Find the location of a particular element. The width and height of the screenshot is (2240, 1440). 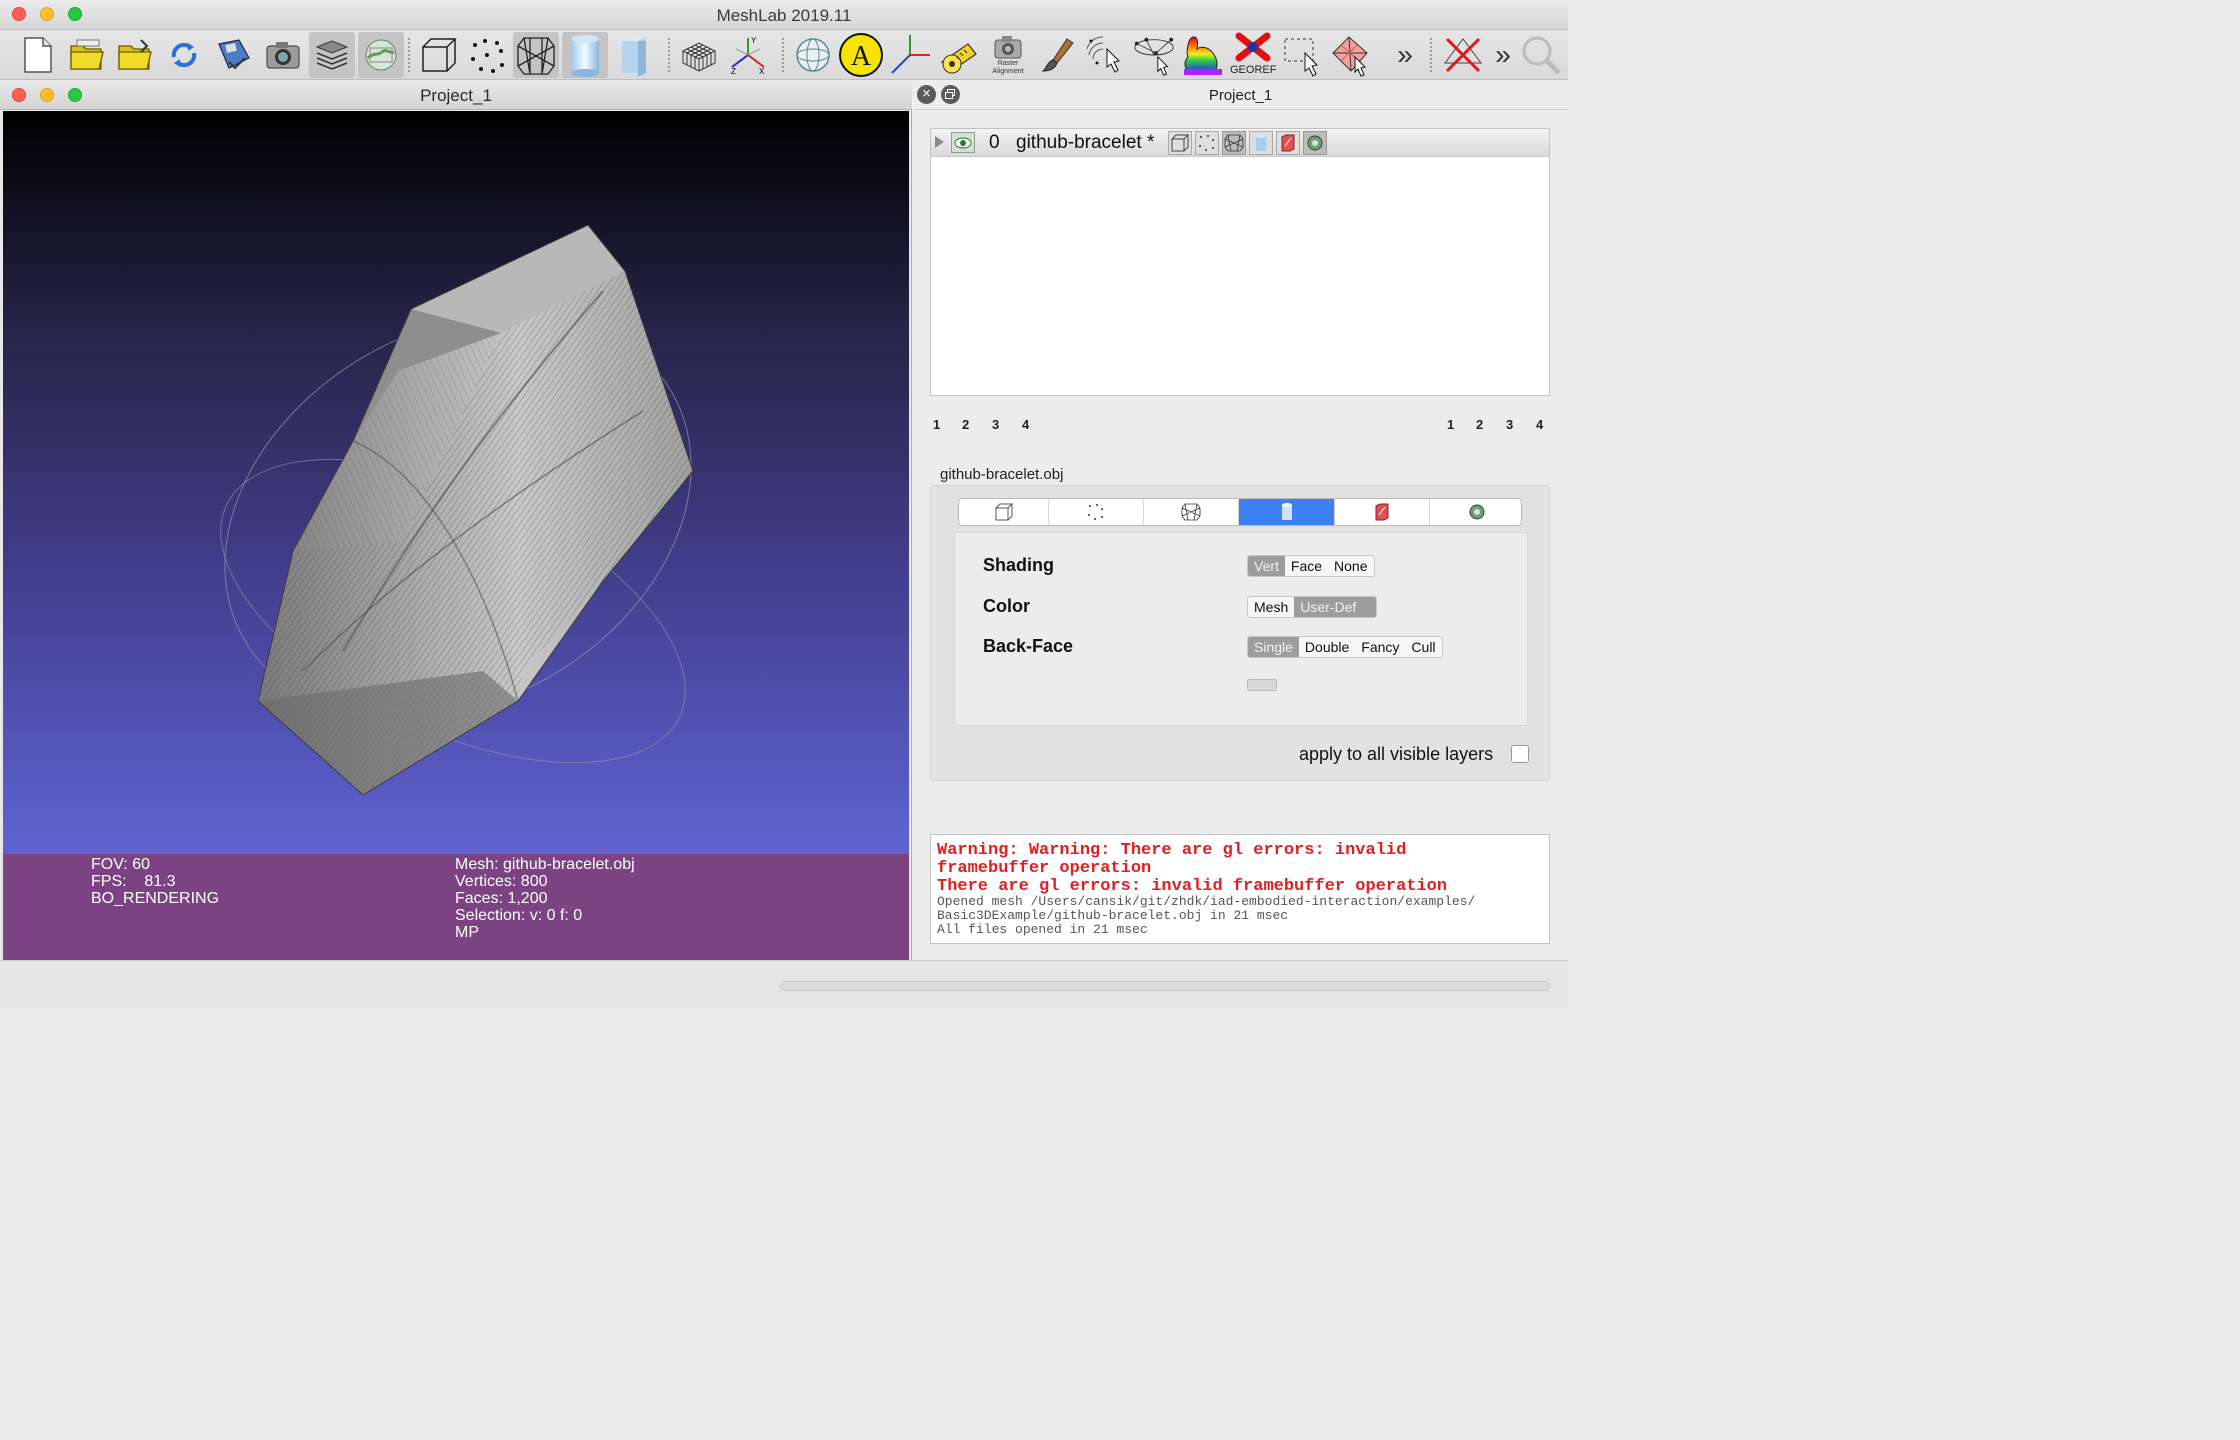

apply-all-label: apply to all visible layers is located at coordinates (1396, 754).